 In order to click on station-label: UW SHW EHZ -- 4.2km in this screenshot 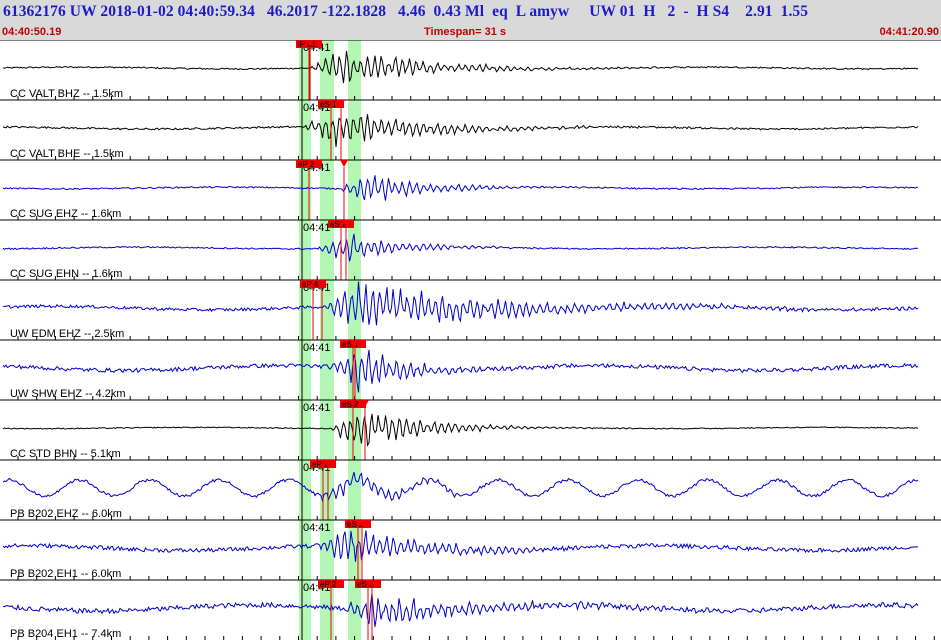, I will do `click(68, 394)`.